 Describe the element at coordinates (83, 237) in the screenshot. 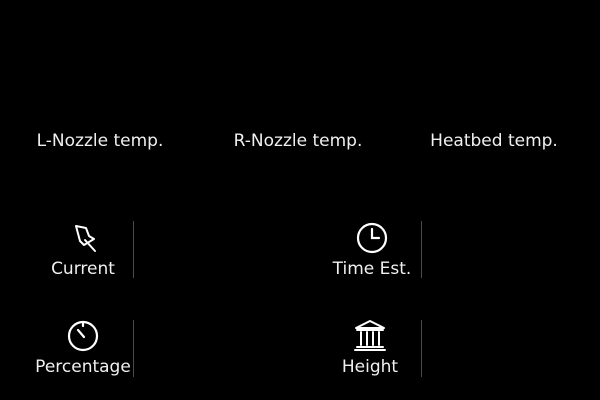

I see `pin-icon` at that location.